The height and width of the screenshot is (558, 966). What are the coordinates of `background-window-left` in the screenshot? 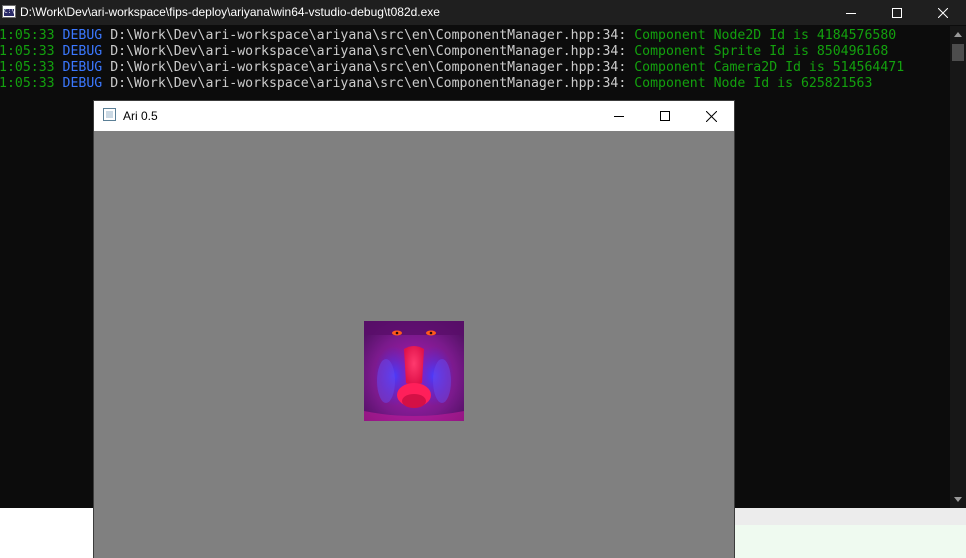 It's located at (47, 533).